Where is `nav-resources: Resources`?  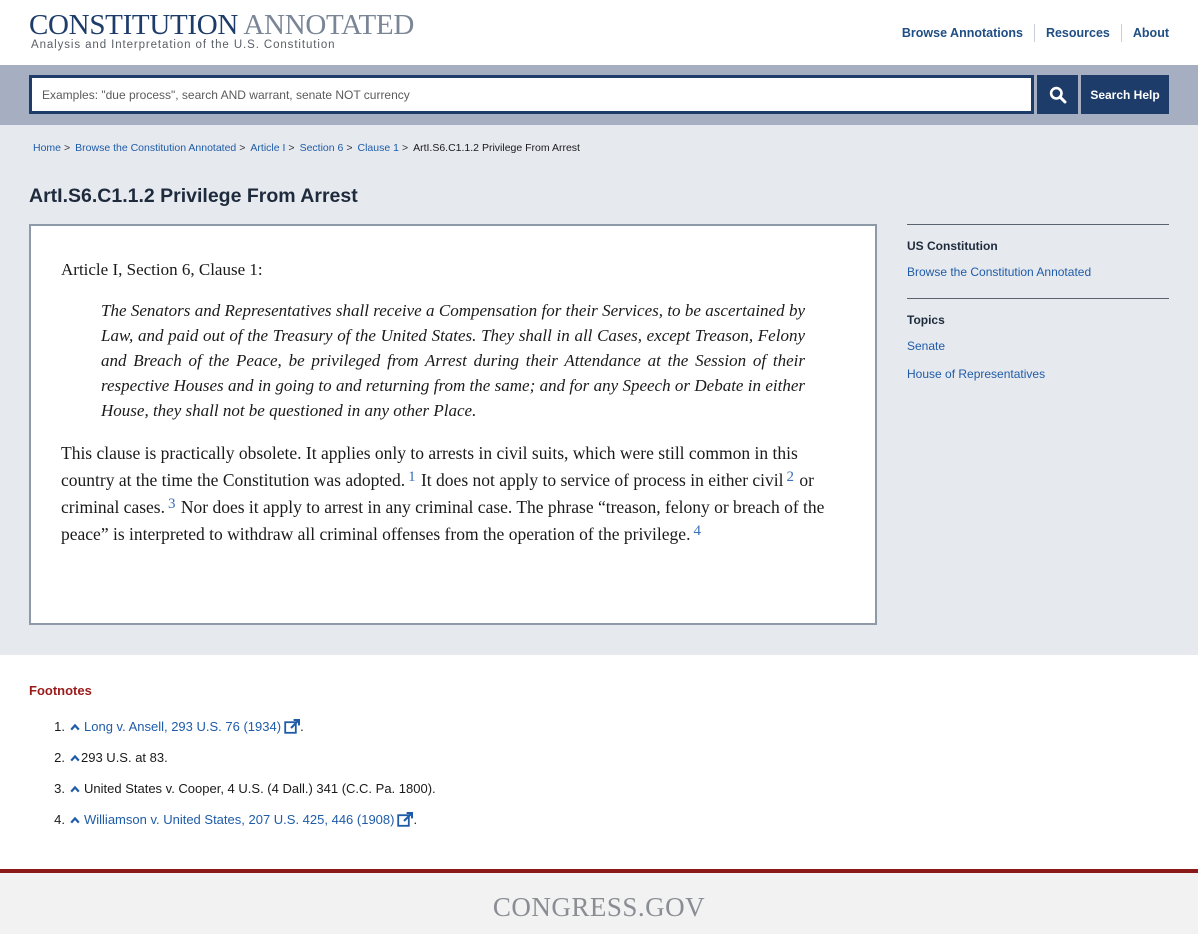
nav-resources: Resources is located at coordinates (1077, 33).